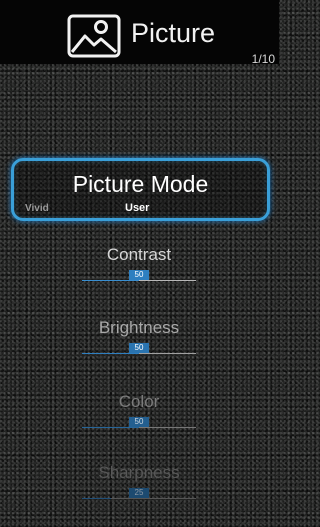 The width and height of the screenshot is (320, 527). I want to click on picture-mode-selector: Picture Mode Vivid User, so click(140, 189).